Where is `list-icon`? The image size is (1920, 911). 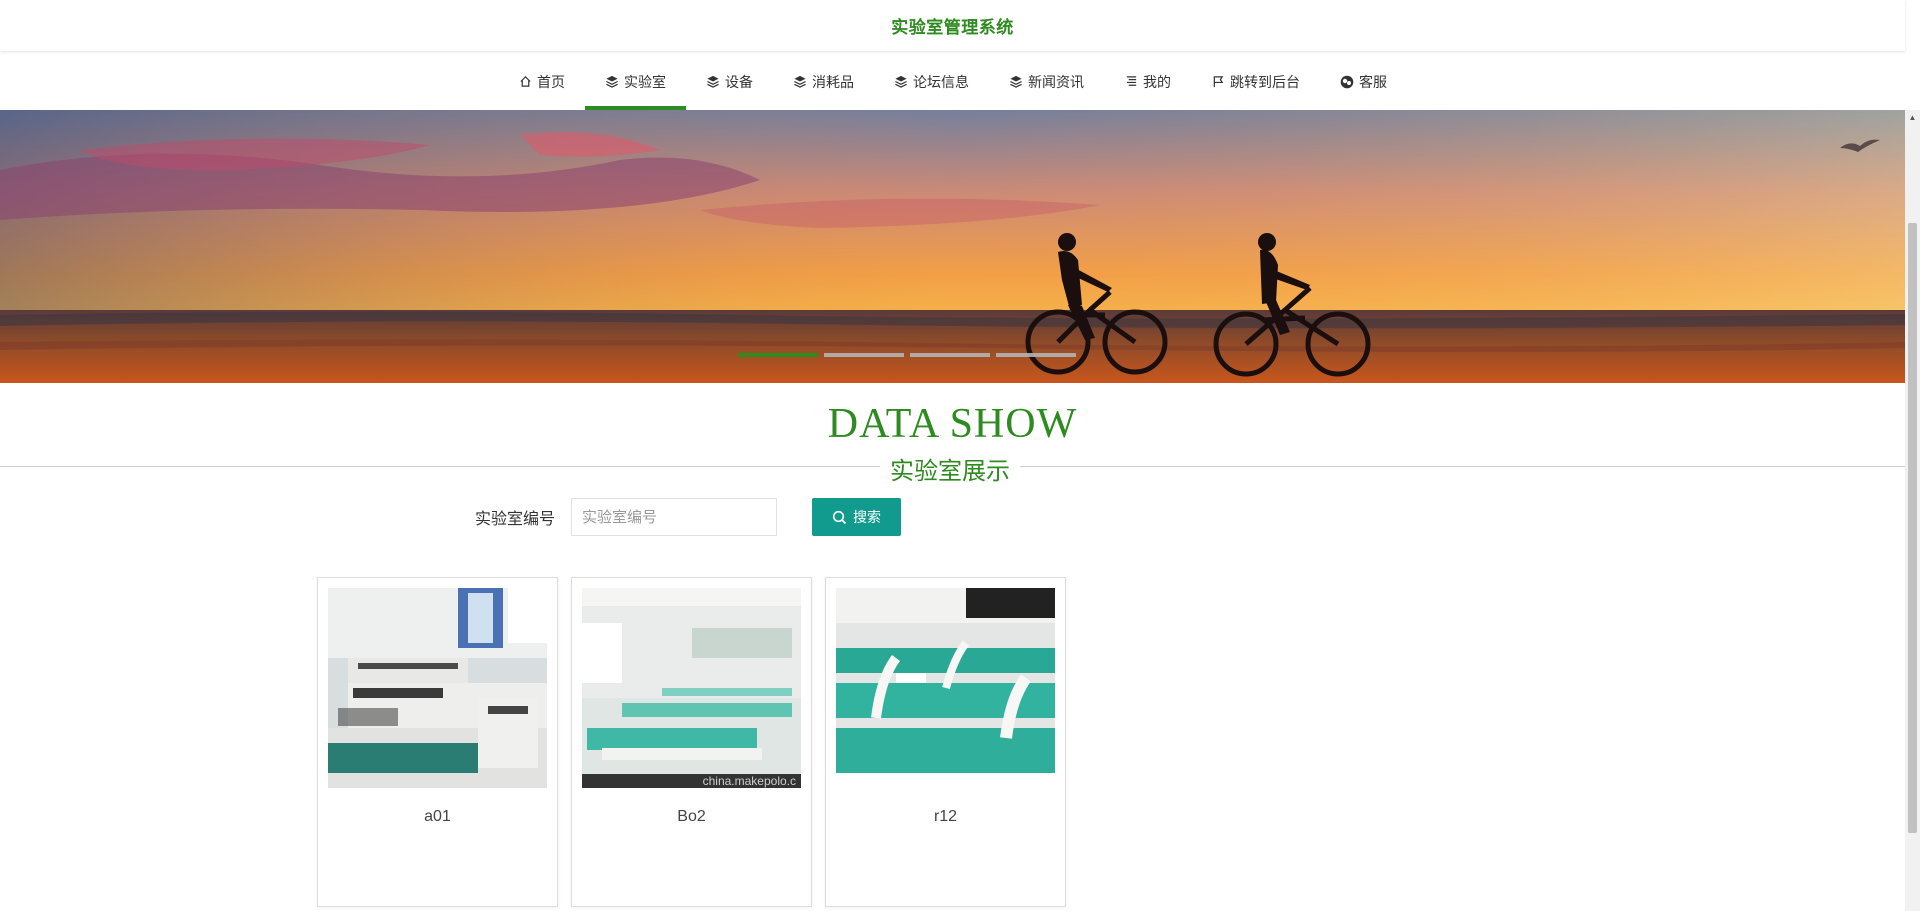
list-icon is located at coordinates (1131, 82).